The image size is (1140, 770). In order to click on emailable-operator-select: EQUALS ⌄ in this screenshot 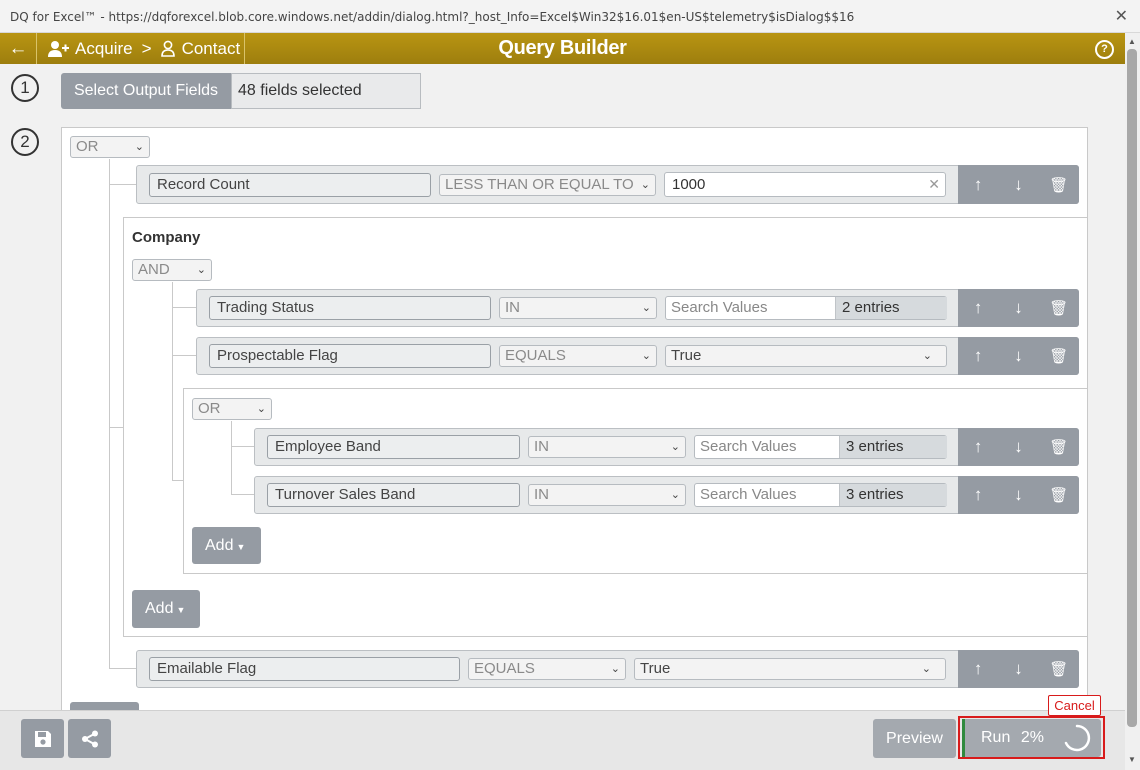, I will do `click(547, 669)`.